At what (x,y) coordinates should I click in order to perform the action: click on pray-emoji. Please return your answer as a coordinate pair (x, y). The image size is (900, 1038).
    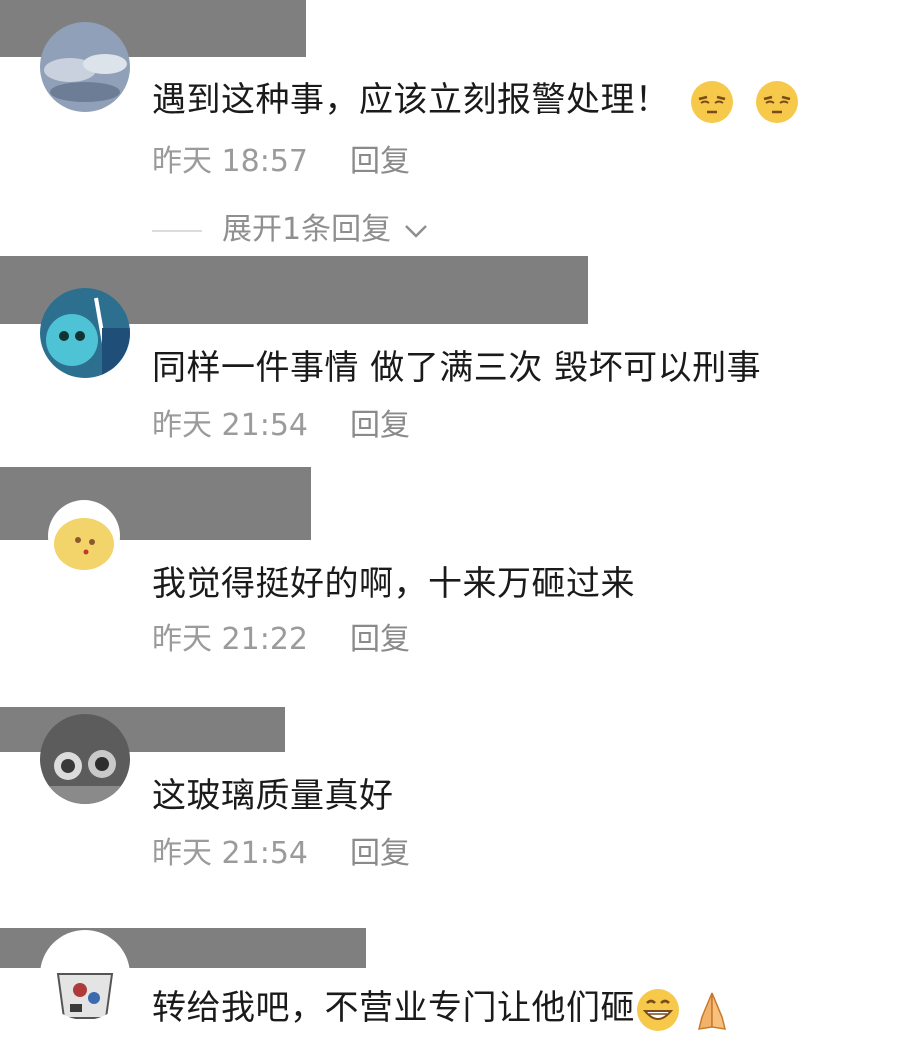
    Looking at the image, I should click on (712, 1011).